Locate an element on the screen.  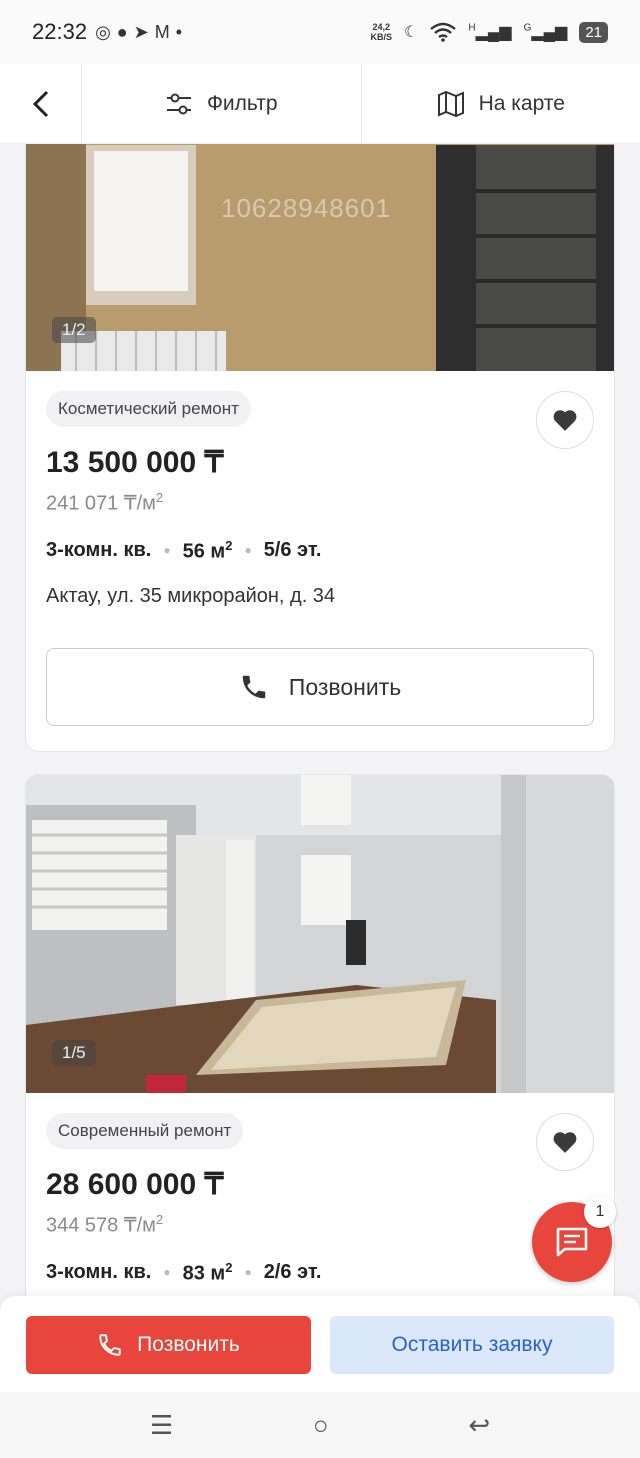
map-button: На карте is located at coordinates (500, 103).